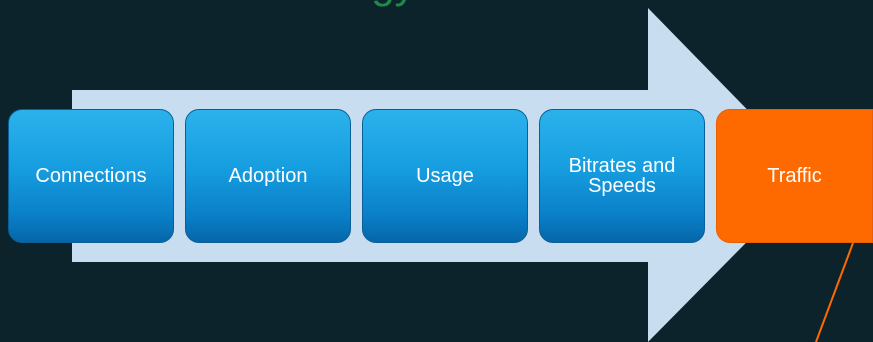 The image size is (873, 342). I want to click on step-bitrates-label: Bitrates and Speeds, so click(622, 176).